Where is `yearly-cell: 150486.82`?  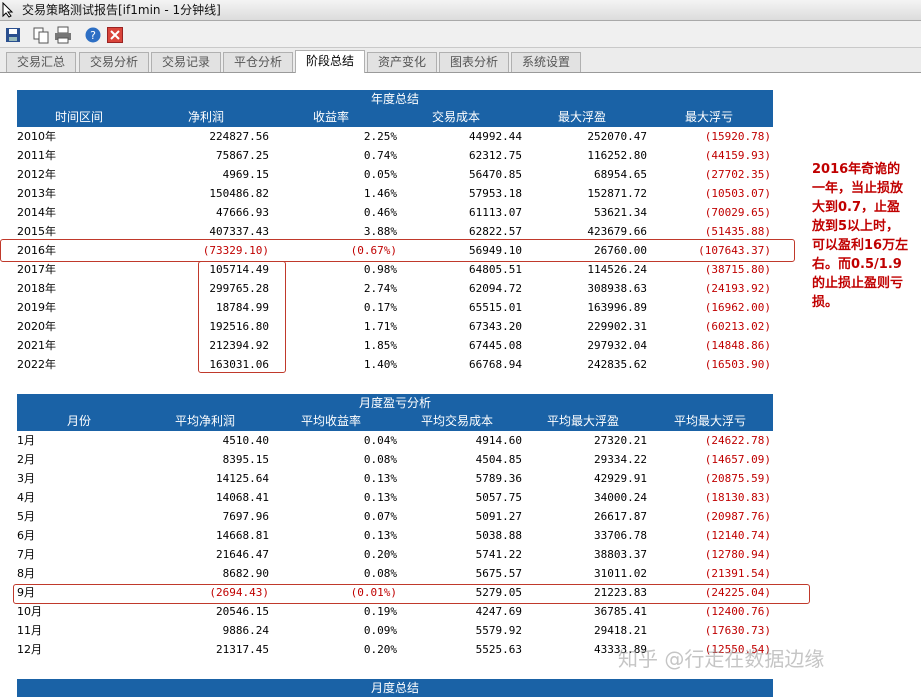 yearly-cell: 150486.82 is located at coordinates (239, 193).